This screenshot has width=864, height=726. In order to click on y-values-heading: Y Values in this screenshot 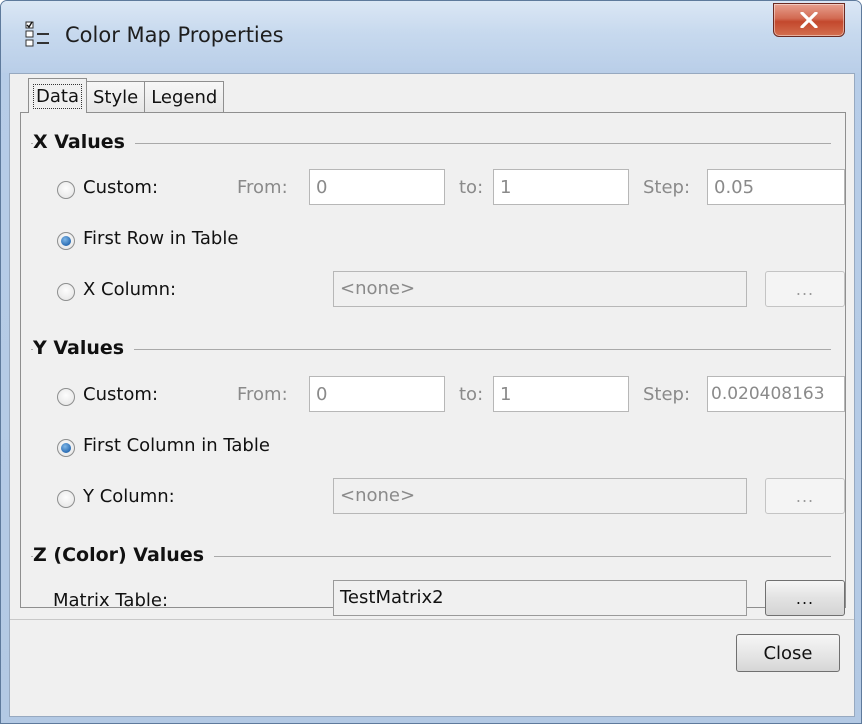, I will do `click(84, 348)`.